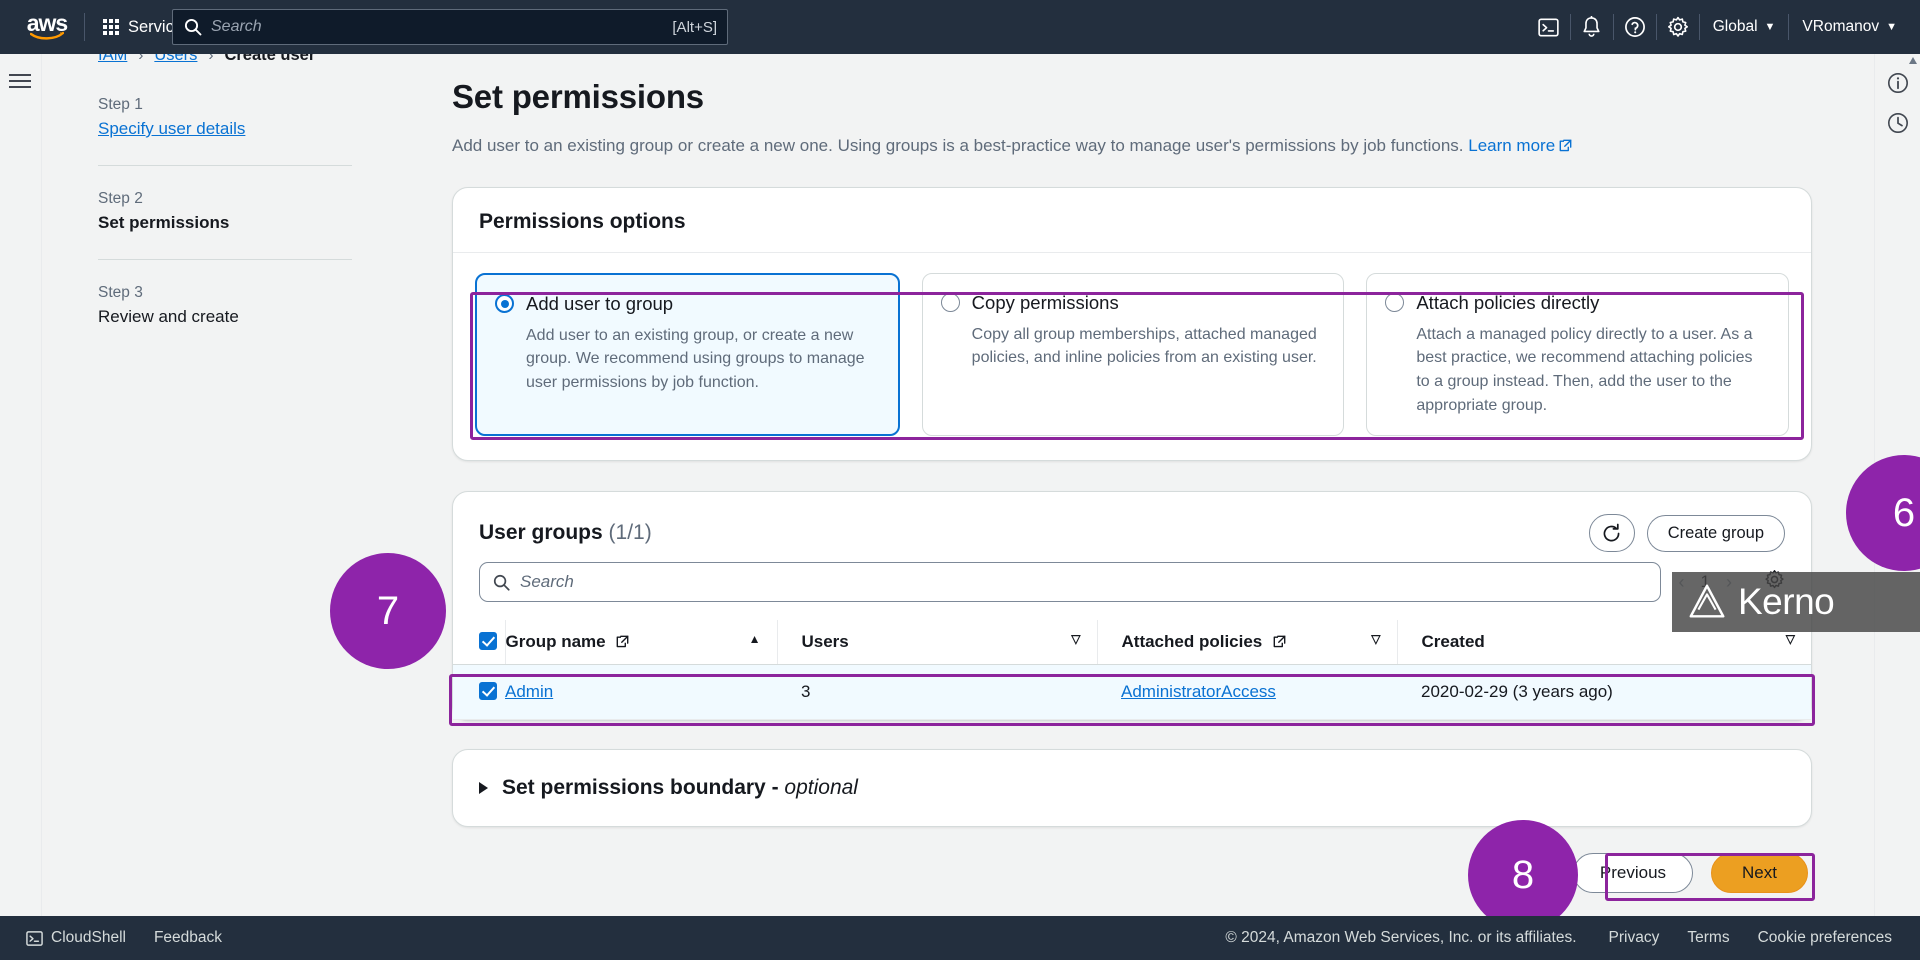  Describe the element at coordinates (1592, 27) in the screenshot. I see `bell-icon` at that location.